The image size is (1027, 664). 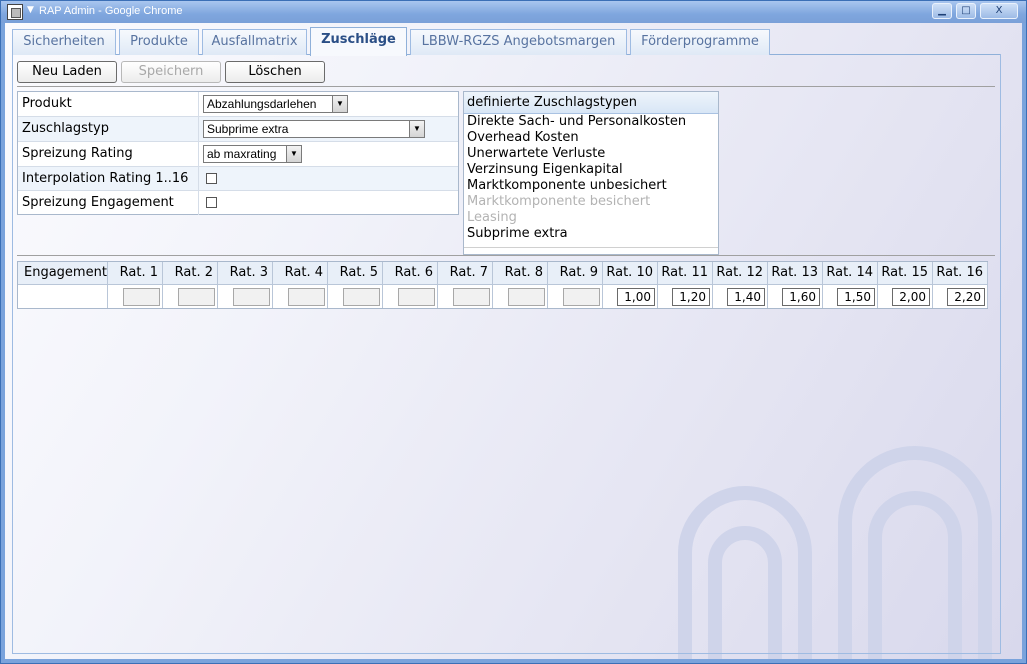 I want to click on app-icon, so click(x=15, y=12).